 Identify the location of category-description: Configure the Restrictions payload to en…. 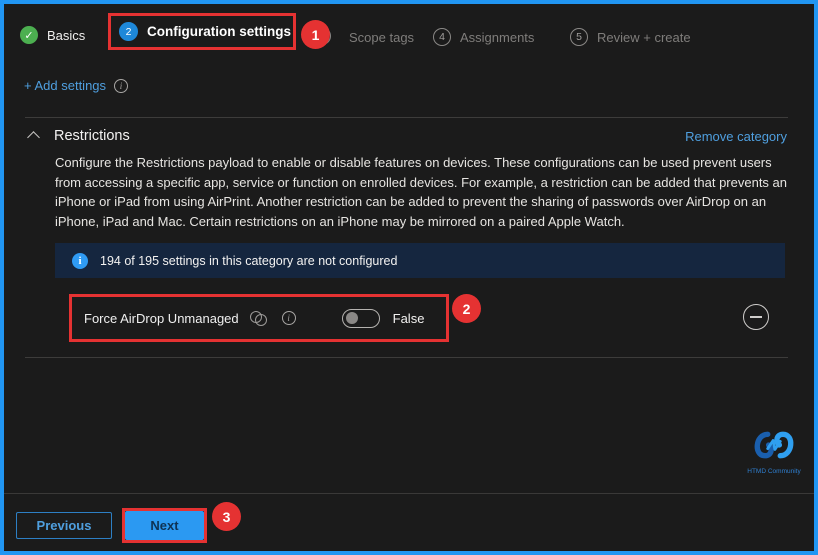
(421, 192).